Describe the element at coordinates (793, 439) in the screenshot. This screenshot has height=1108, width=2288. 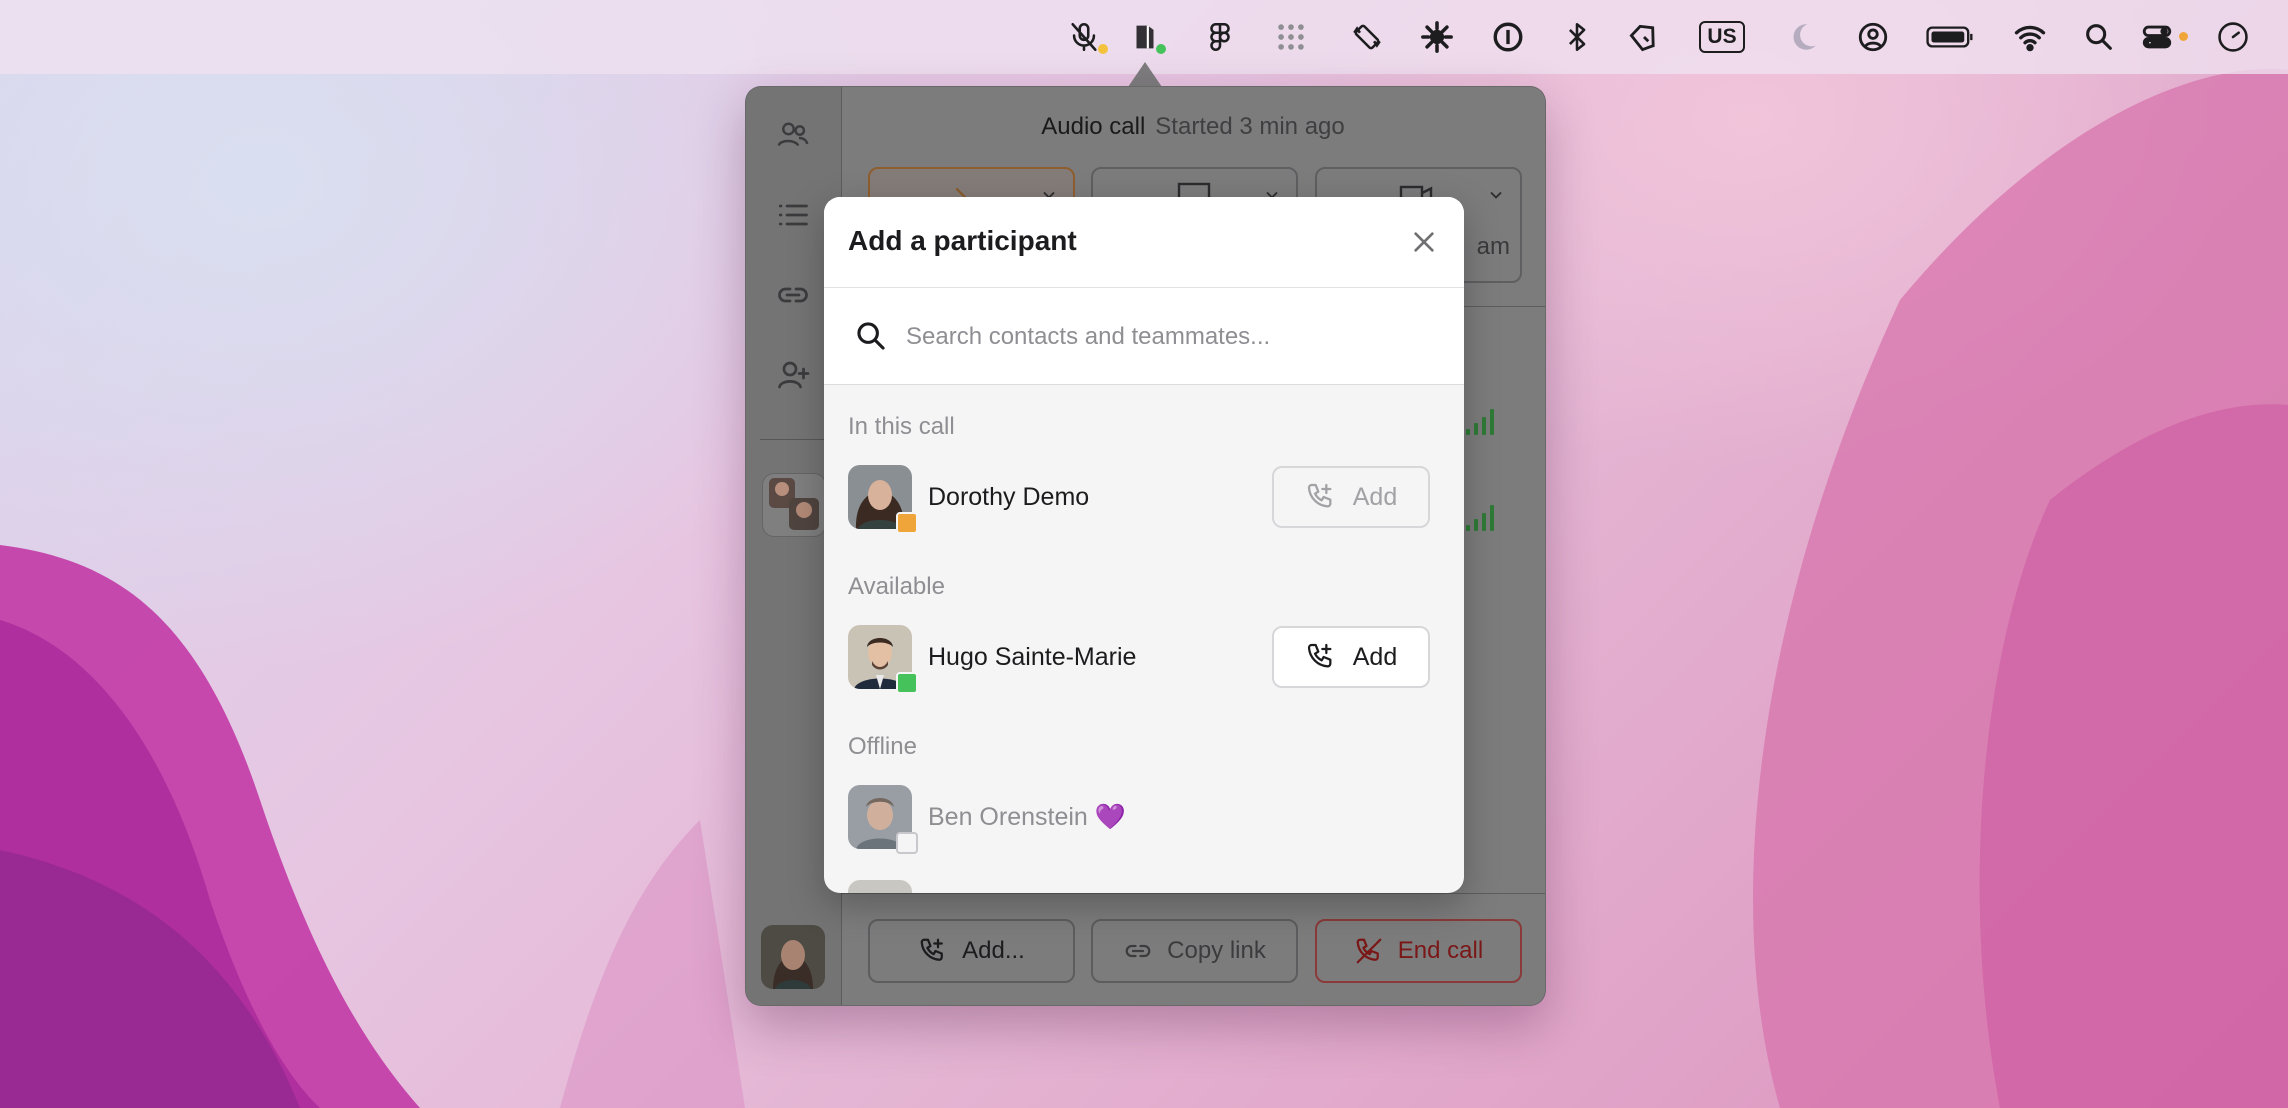
I see `sidebar-divider` at that location.